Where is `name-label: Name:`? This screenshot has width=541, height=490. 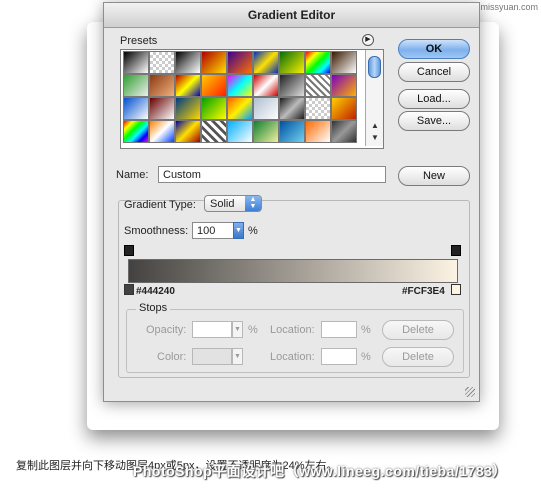 name-label: Name: is located at coordinates (132, 175).